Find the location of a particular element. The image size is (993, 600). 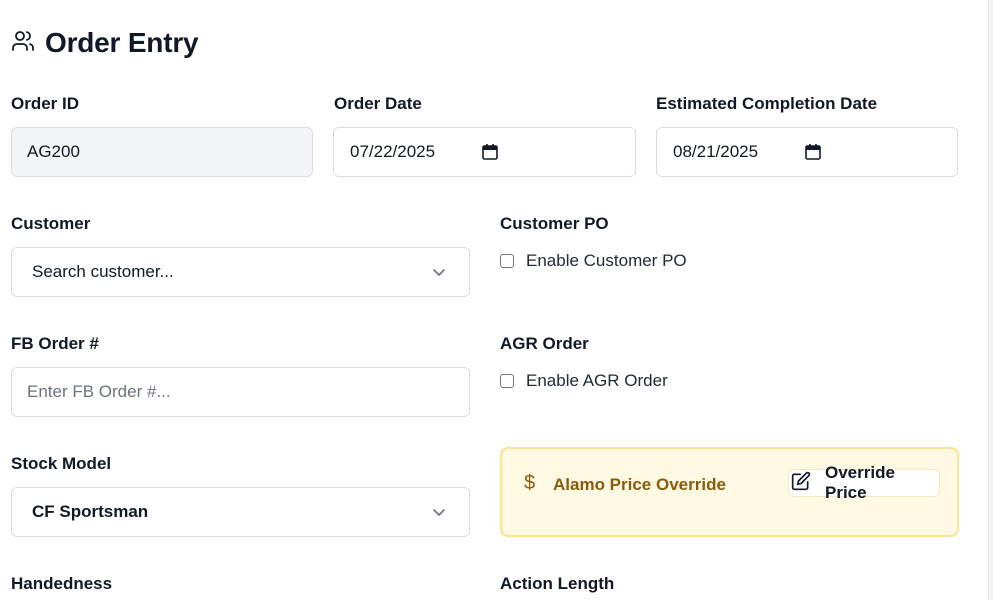

customer-po-toggle: Enable Customer PO is located at coordinates (593, 261).